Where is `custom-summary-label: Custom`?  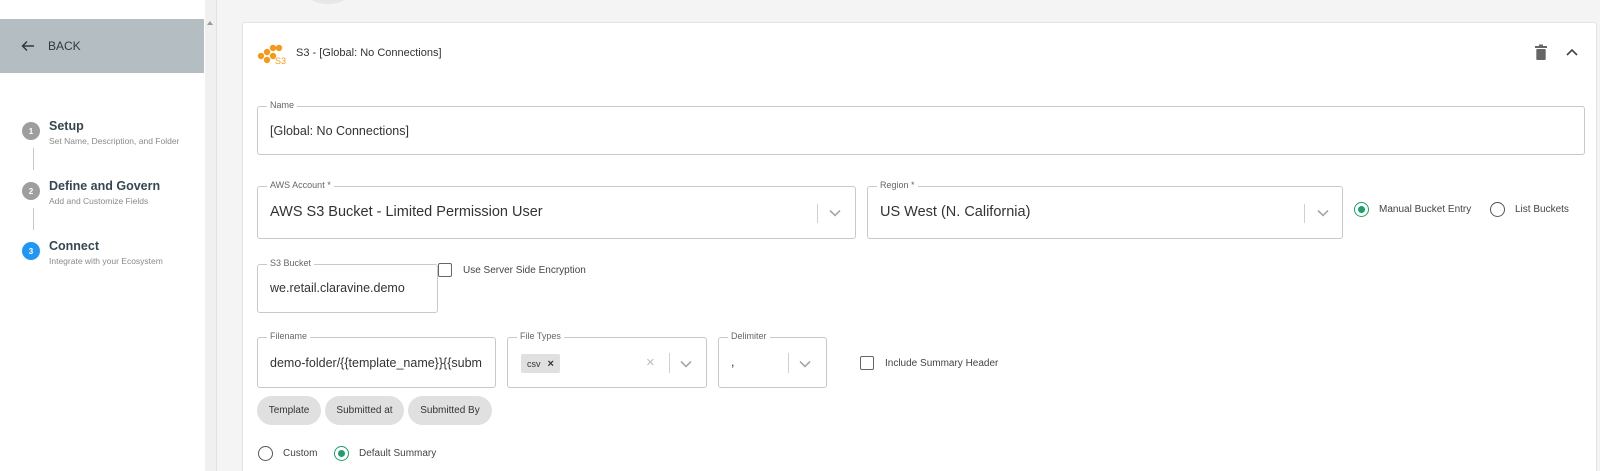
custom-summary-label: Custom is located at coordinates (300, 453).